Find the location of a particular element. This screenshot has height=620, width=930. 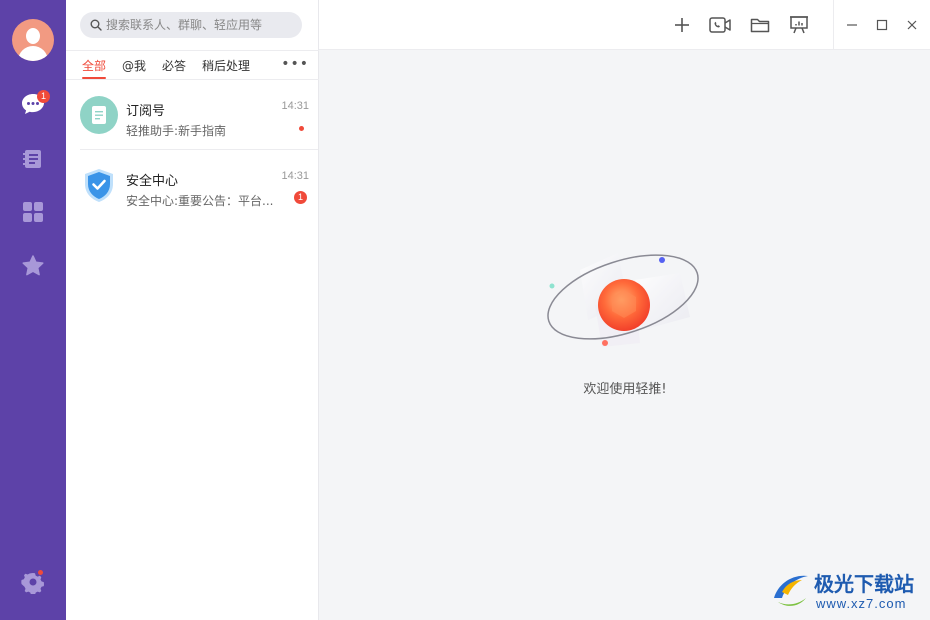

watermark: 极光下载站 www.xz7.com is located at coordinates (848, 591).